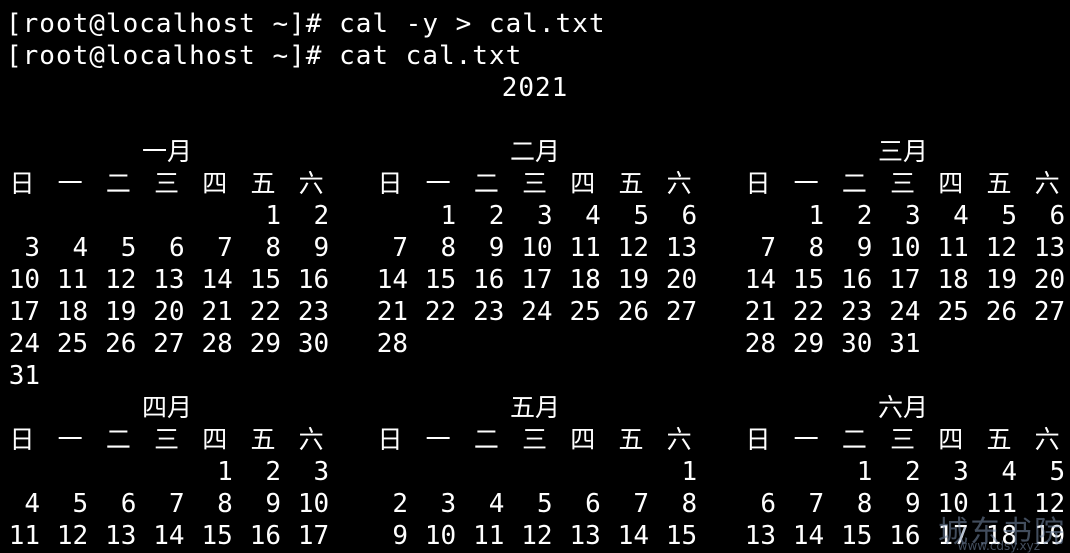 Image resolution: width=1070 pixels, height=553 pixels. Describe the element at coordinates (902, 151) in the screenshot. I see `month-name: 三月` at that location.